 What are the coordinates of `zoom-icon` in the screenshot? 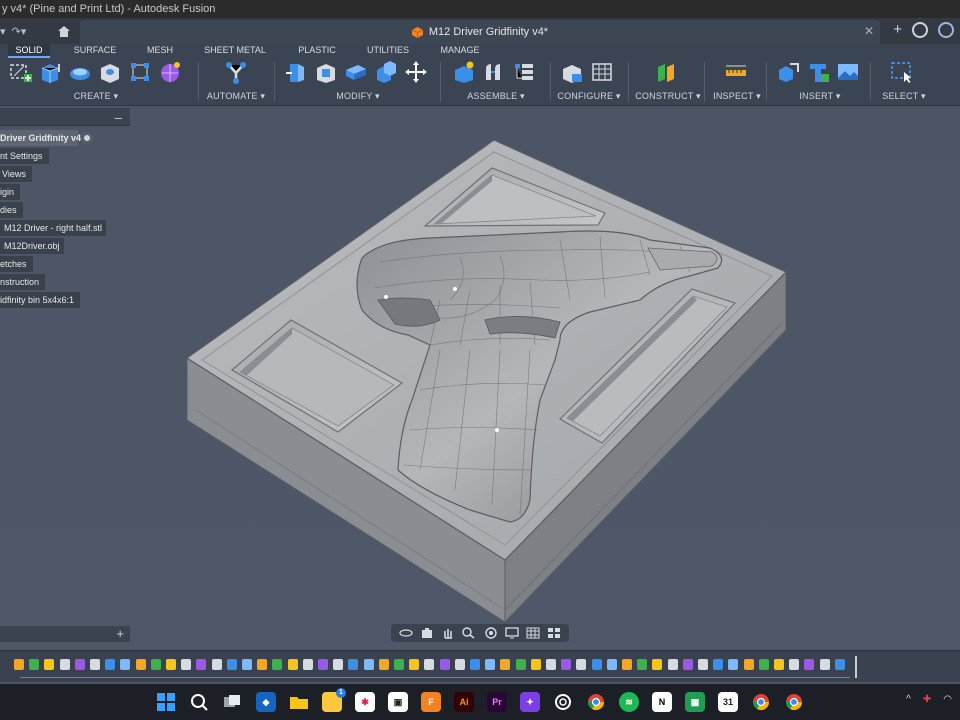 It's located at (469, 633).